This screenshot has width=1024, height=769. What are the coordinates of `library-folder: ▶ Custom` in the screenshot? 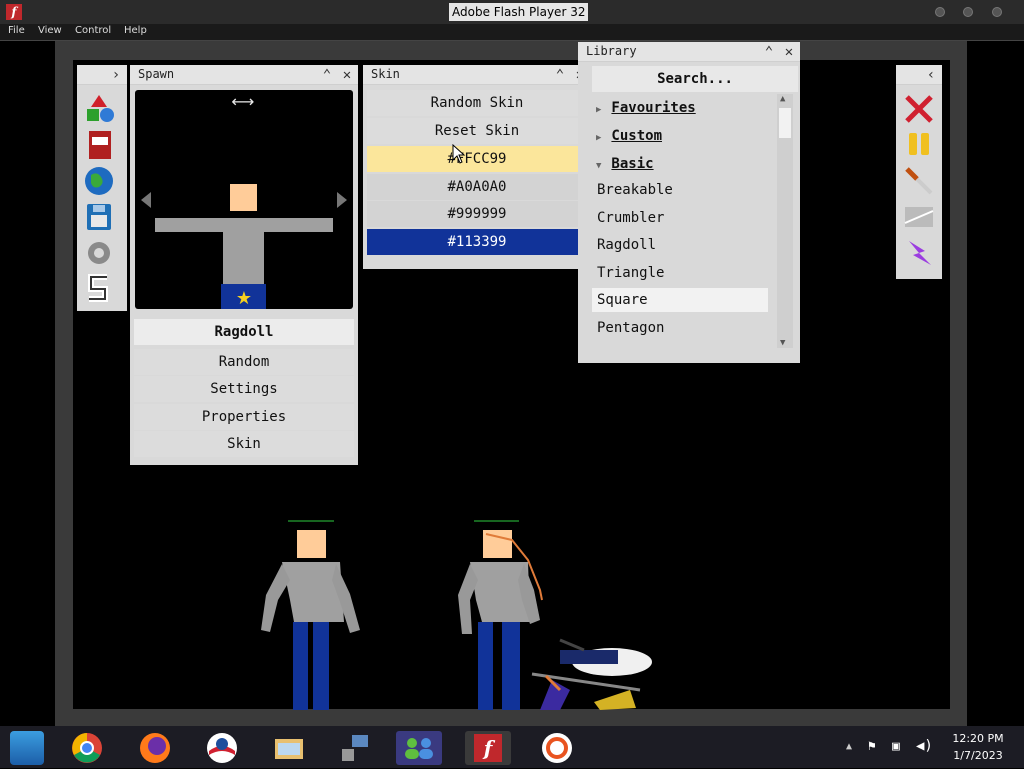 It's located at (684, 136).